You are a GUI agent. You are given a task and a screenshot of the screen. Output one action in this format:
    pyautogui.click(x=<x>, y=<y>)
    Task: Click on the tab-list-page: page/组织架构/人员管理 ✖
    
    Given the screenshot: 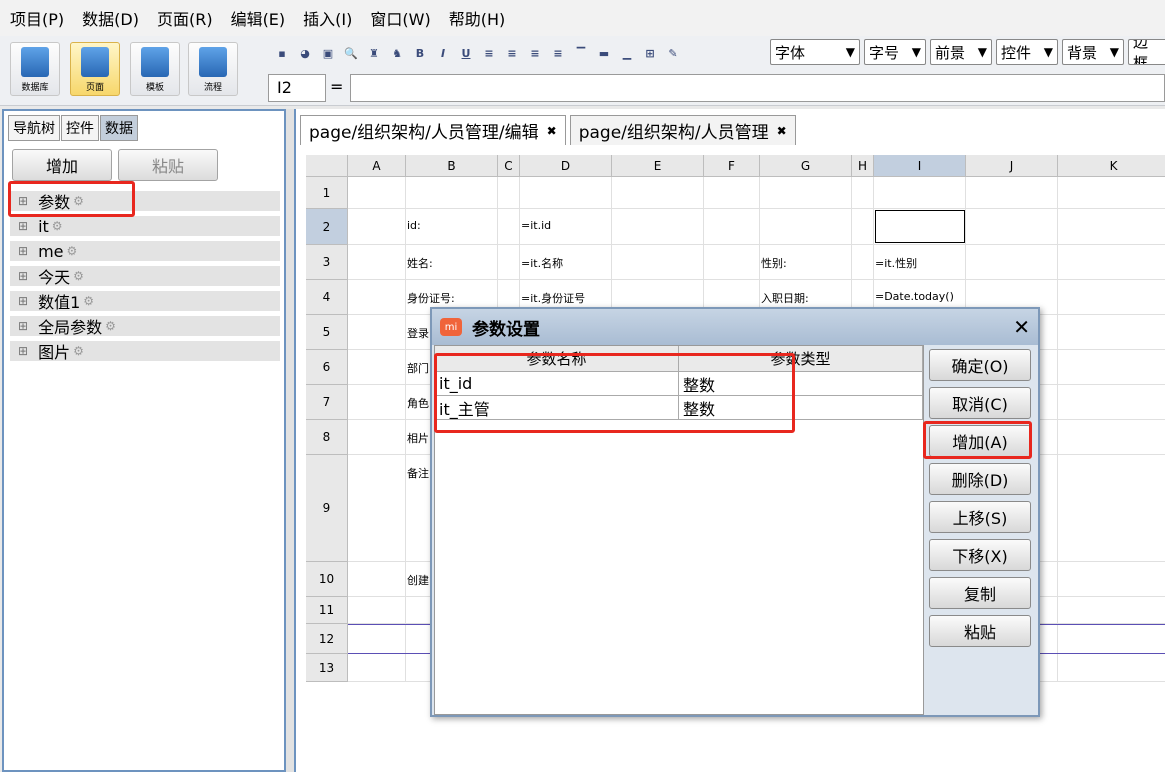 What is the action you would take?
    pyautogui.click(x=682, y=130)
    